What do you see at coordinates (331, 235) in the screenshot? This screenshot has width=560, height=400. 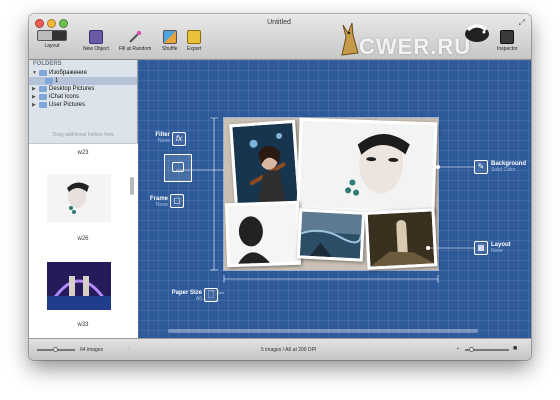 I see `photo-seascape` at bounding box center [331, 235].